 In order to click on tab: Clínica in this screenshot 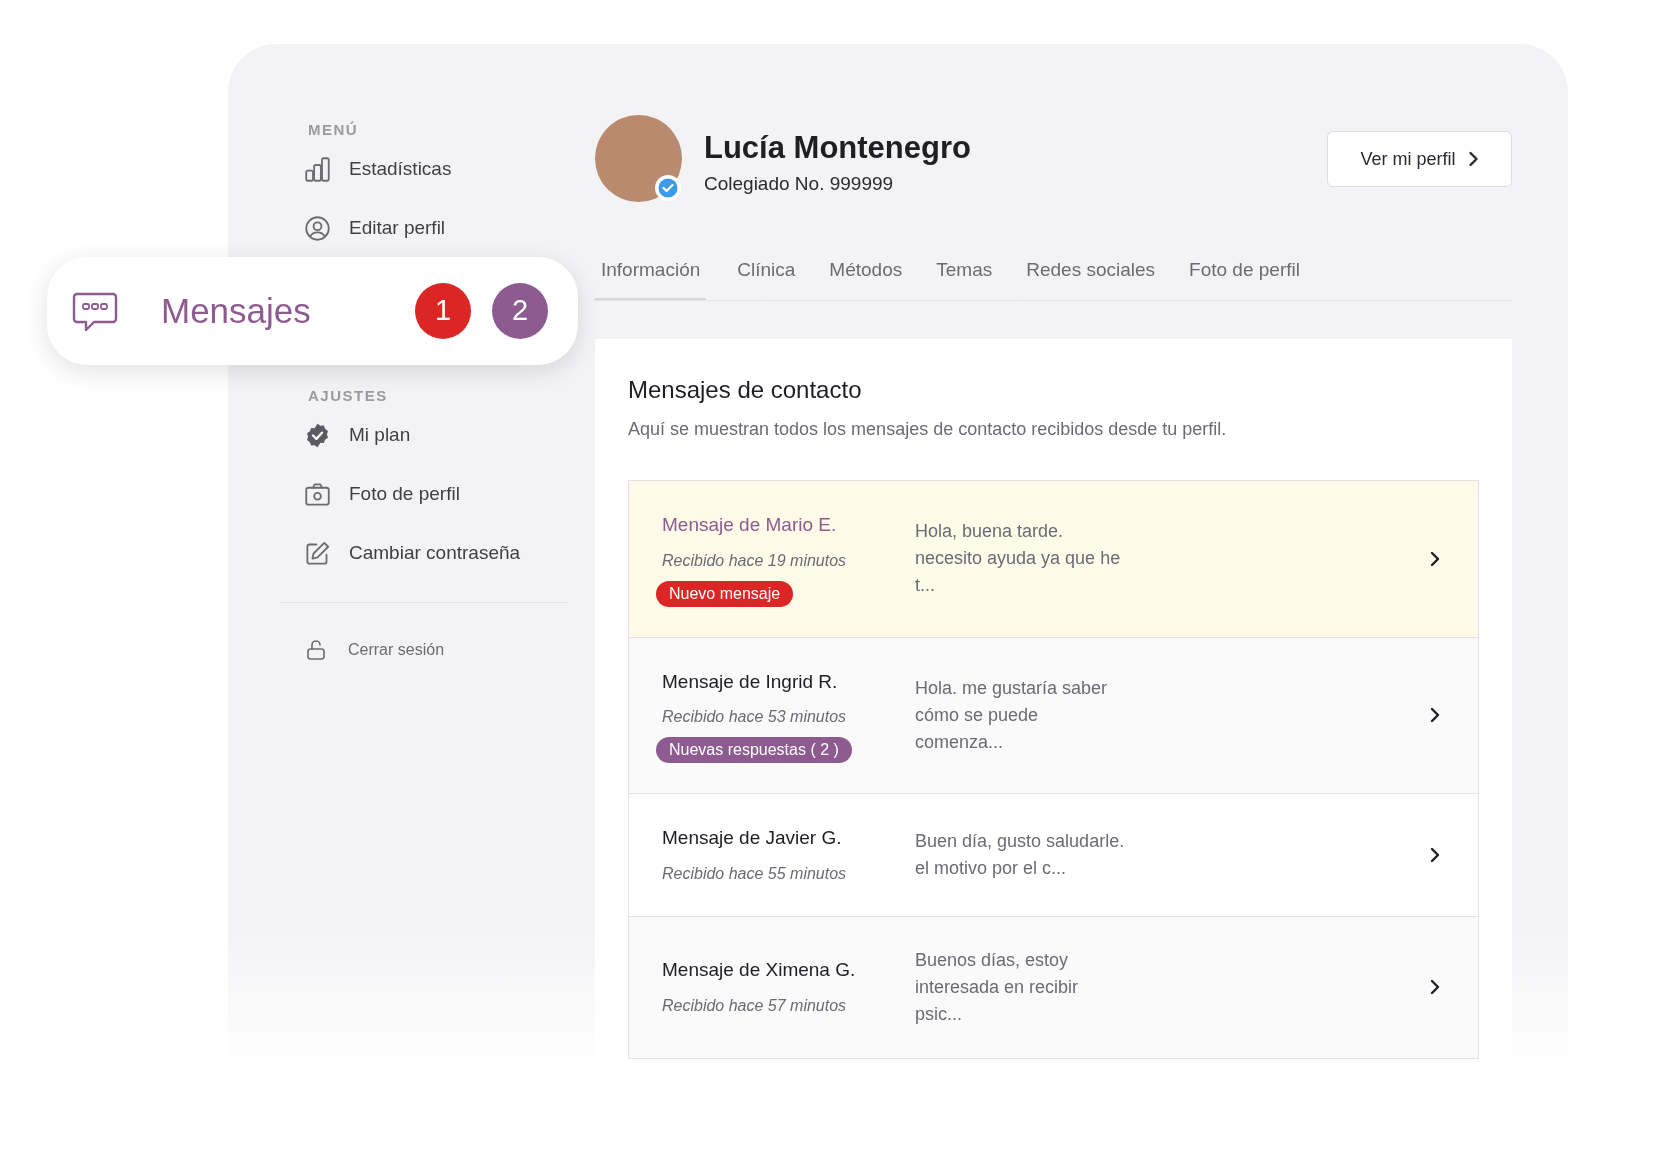, I will do `click(766, 277)`.